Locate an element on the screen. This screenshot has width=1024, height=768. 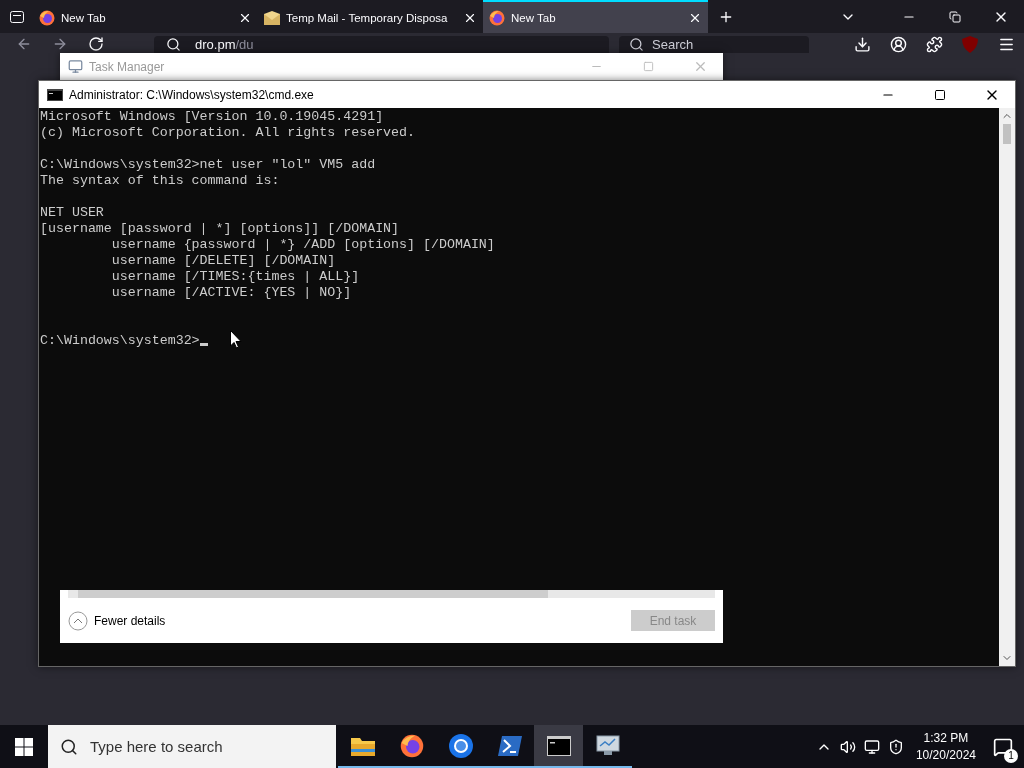
security-icon is located at coordinates (895, 746).